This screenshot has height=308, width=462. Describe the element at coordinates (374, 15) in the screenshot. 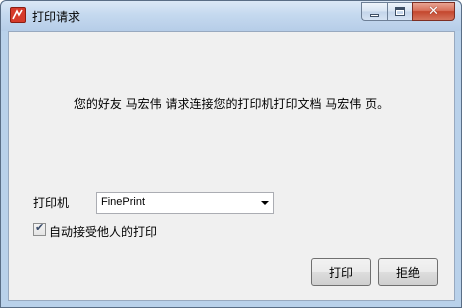

I see `minimize-icon` at that location.